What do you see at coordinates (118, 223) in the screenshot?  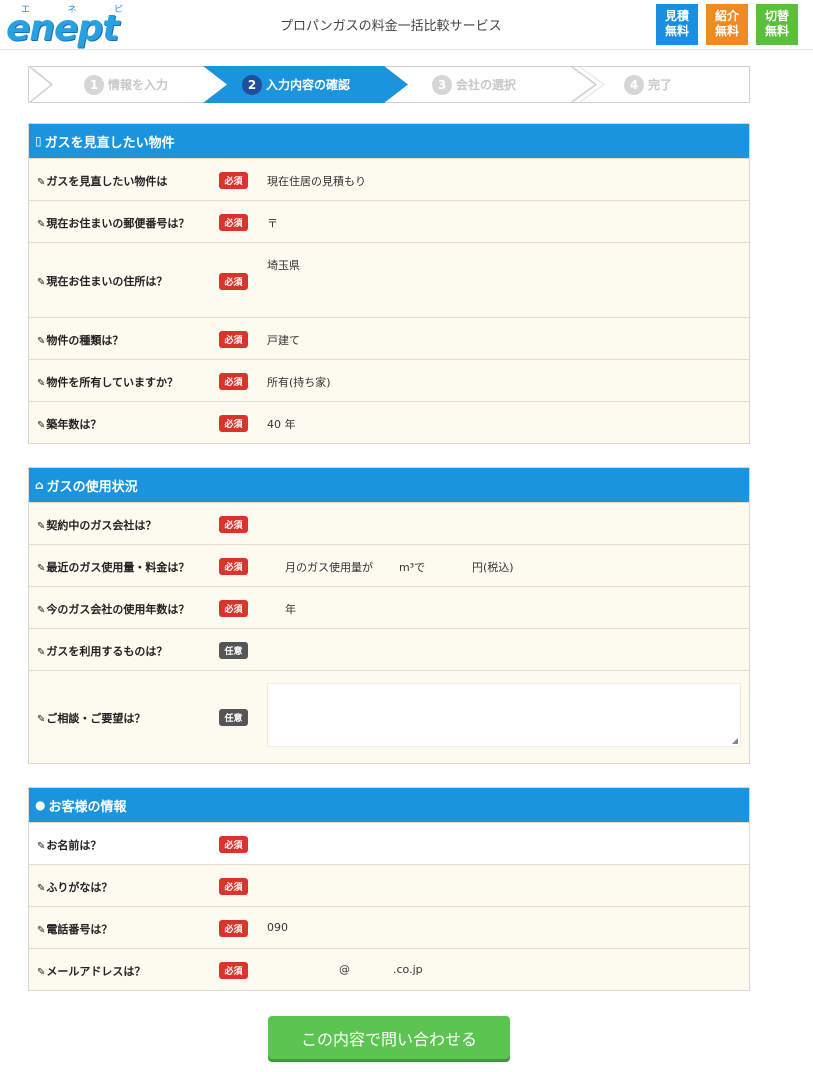 I see `label-text: 現在お住まいの郵便番号は？` at bounding box center [118, 223].